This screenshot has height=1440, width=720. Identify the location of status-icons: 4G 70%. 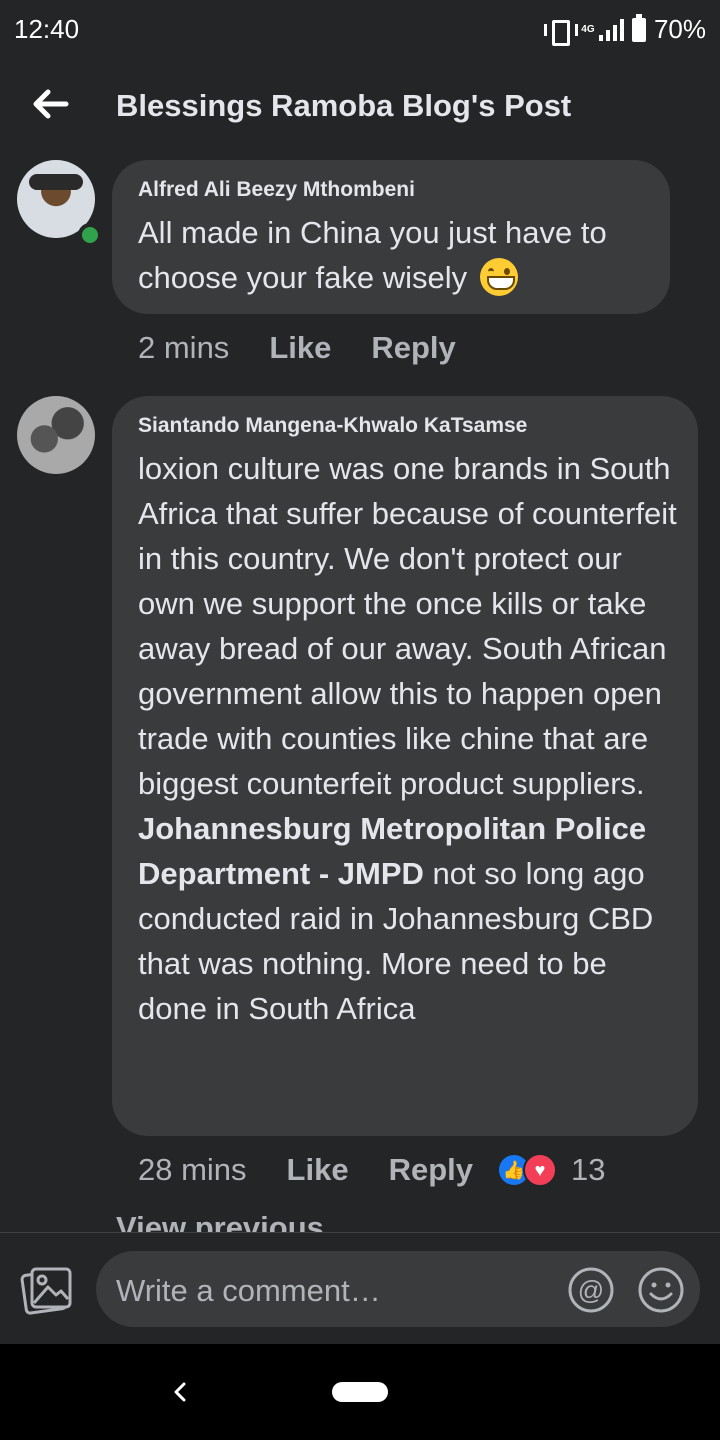
(624, 29).